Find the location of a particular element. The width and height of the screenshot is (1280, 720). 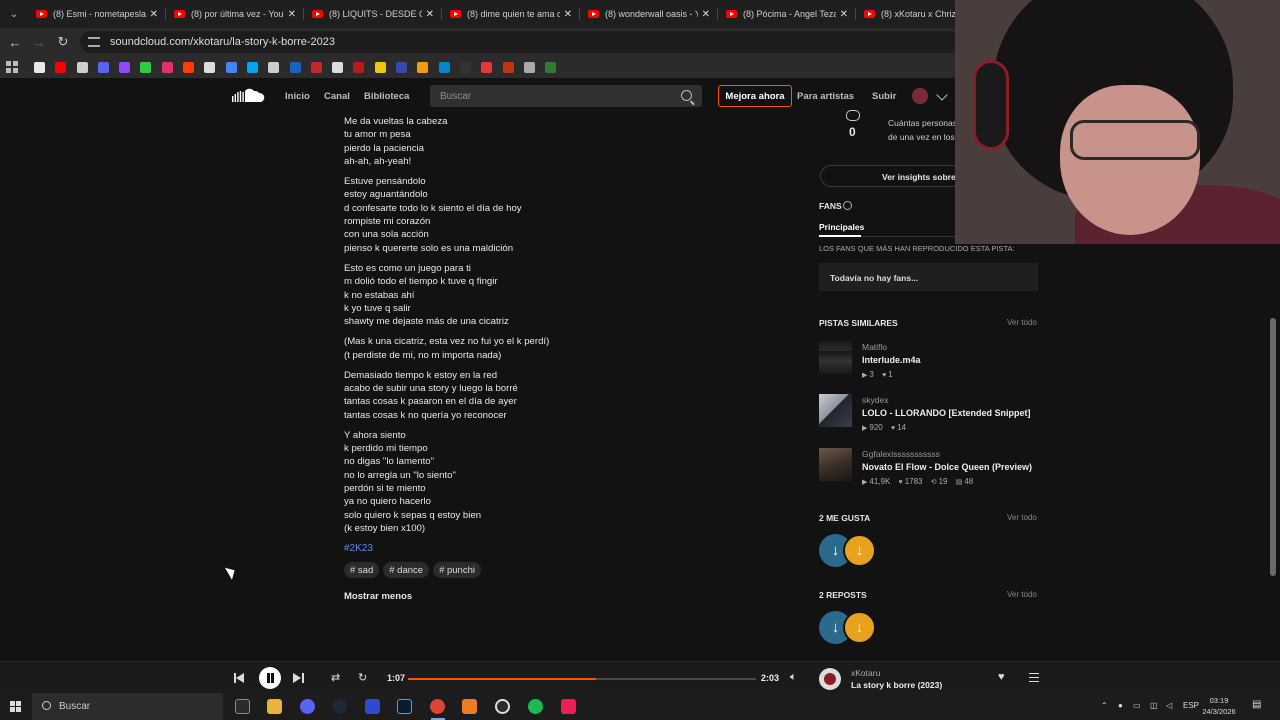

spotify-icon is located at coordinates (535, 706).